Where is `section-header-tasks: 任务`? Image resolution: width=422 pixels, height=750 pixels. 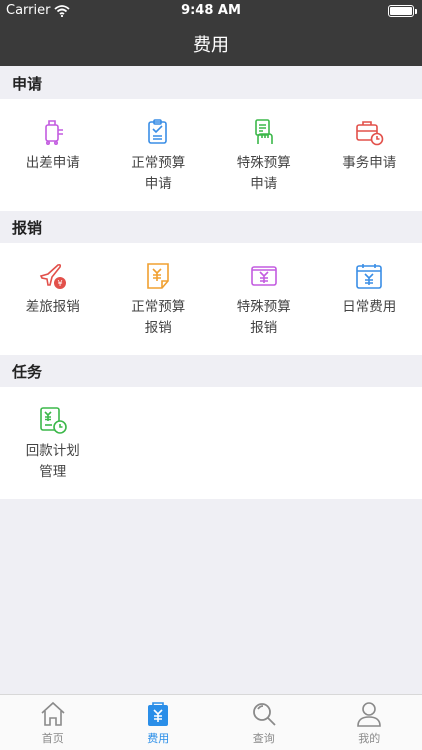
section-header-tasks: 任务 is located at coordinates (211, 371).